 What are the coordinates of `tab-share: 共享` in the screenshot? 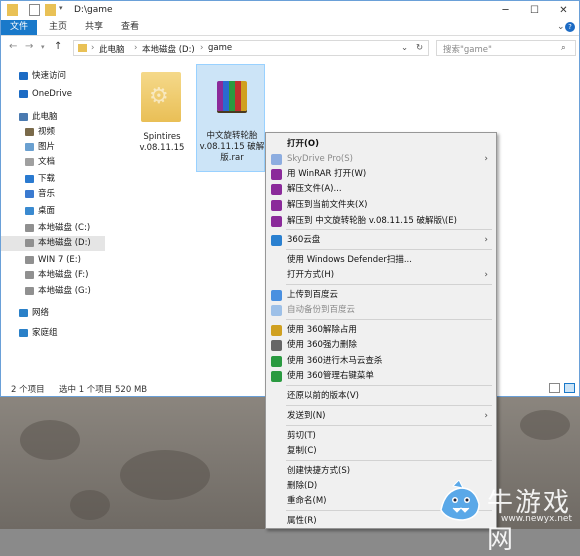 It's located at (94, 27).